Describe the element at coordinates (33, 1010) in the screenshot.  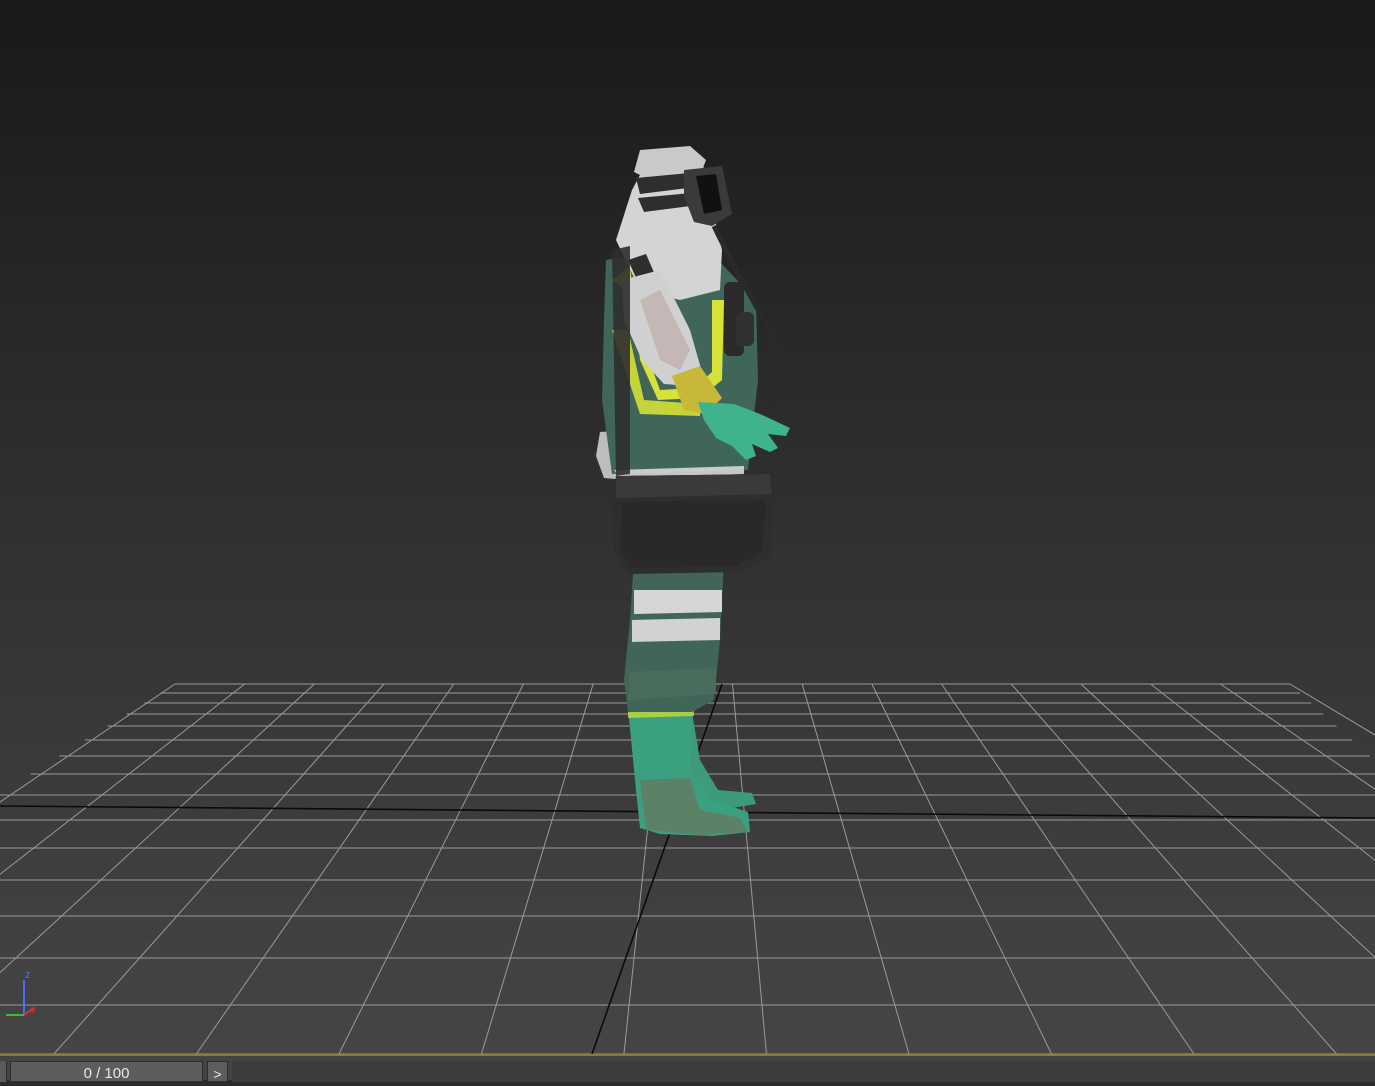
I see `x-axis-label: x` at that location.